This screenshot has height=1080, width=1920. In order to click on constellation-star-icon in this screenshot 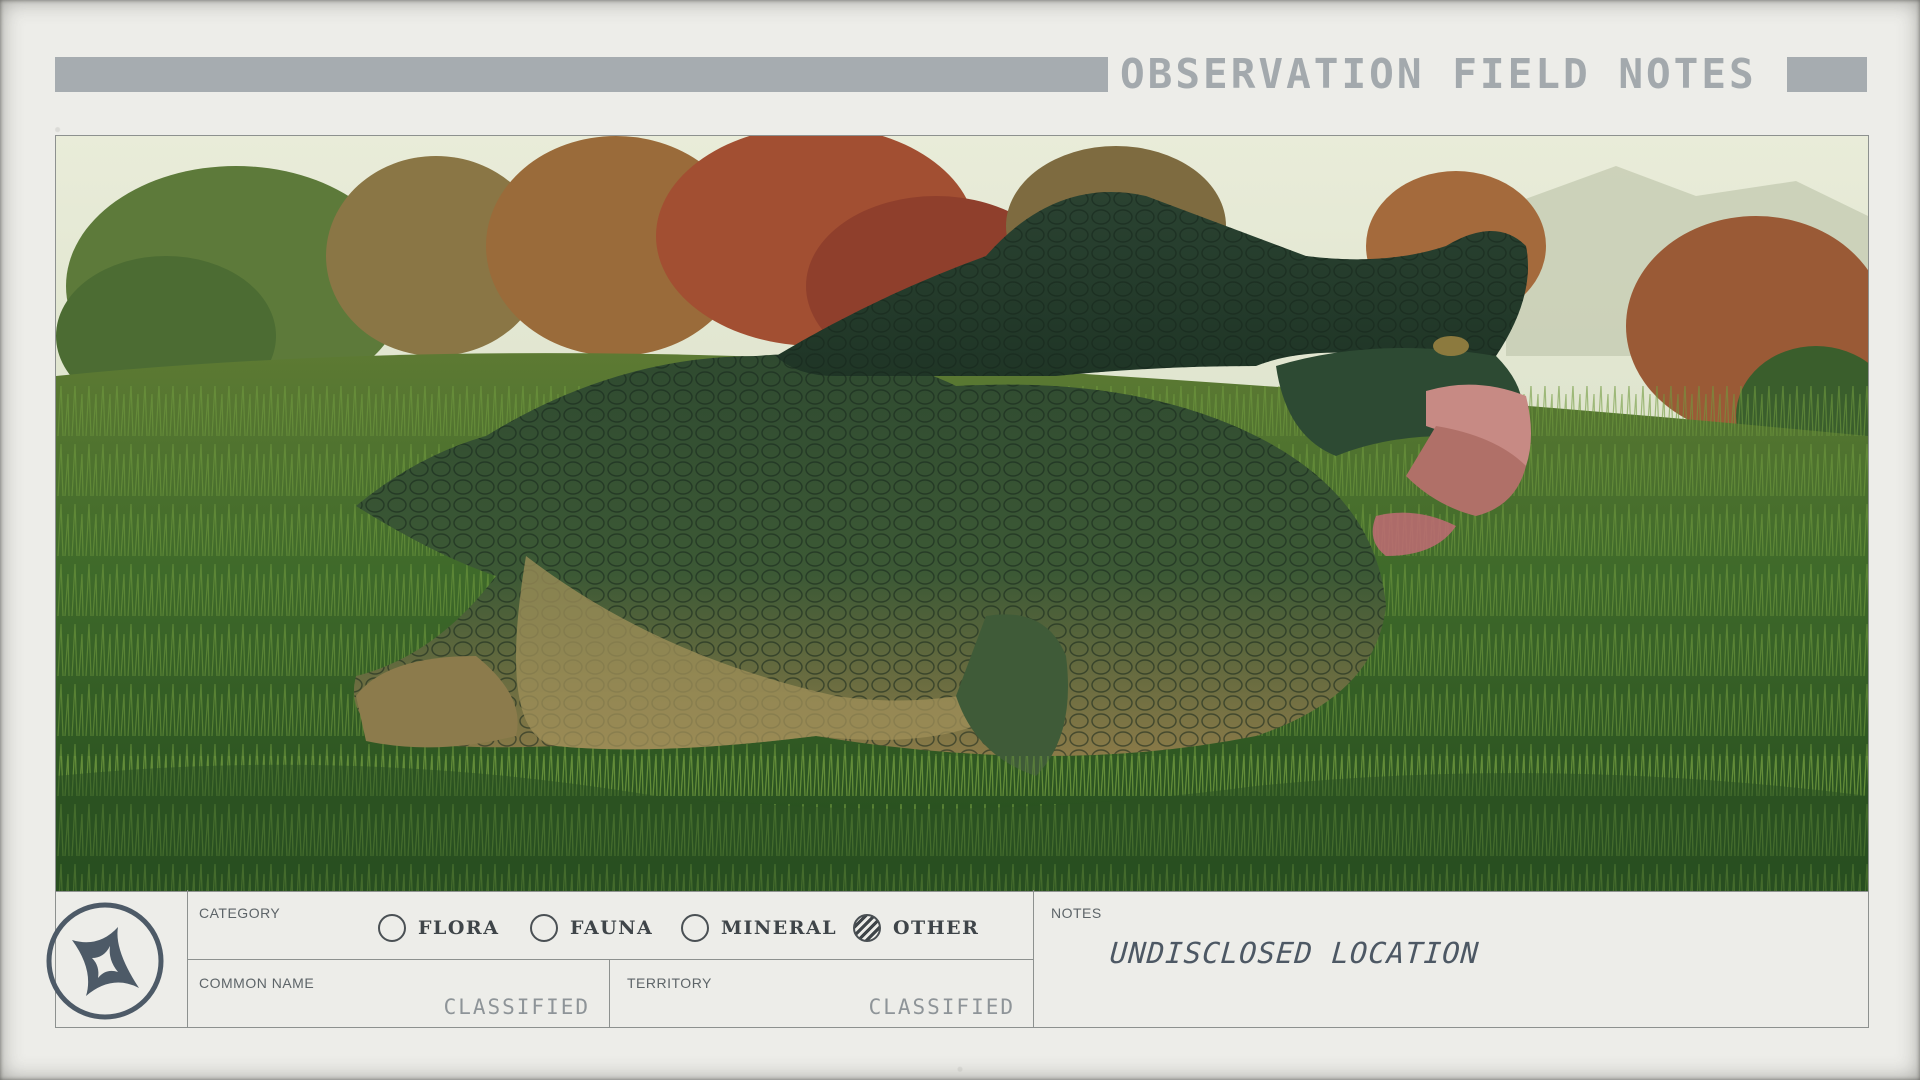, I will do `click(105, 961)`.